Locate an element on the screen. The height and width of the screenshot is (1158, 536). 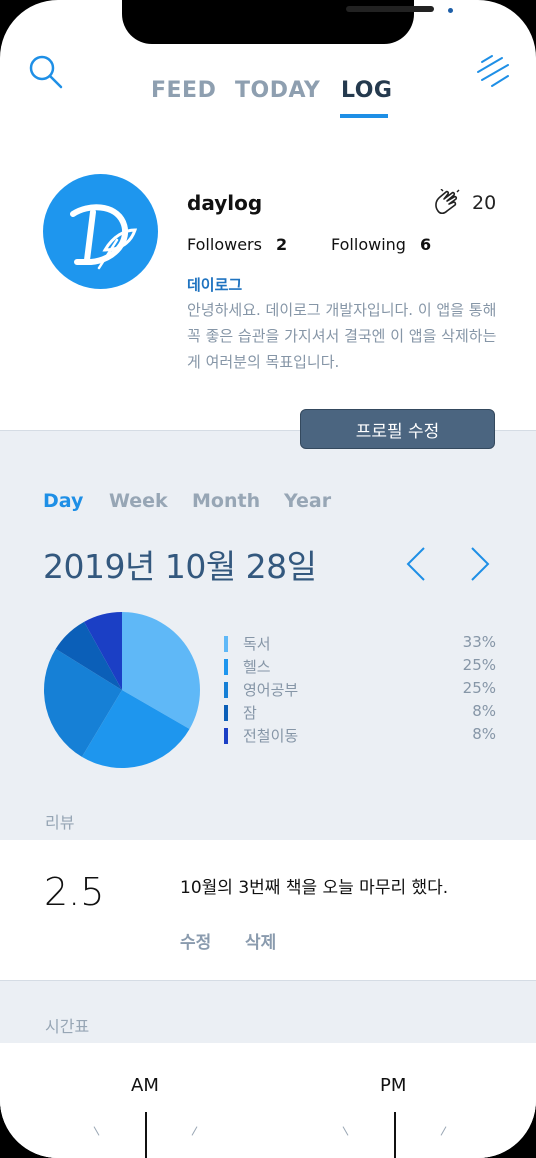
avatar is located at coordinates (100, 231).